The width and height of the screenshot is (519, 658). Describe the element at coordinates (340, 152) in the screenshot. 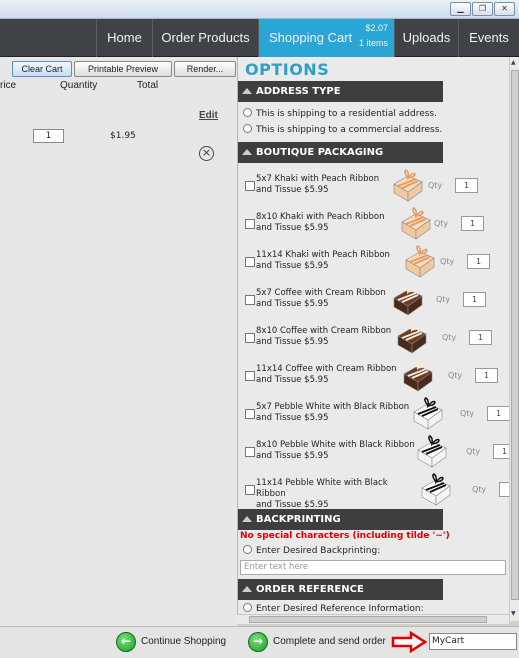

I see `section-boutique-packaging: BOUTIQUE PACKAGING` at that location.